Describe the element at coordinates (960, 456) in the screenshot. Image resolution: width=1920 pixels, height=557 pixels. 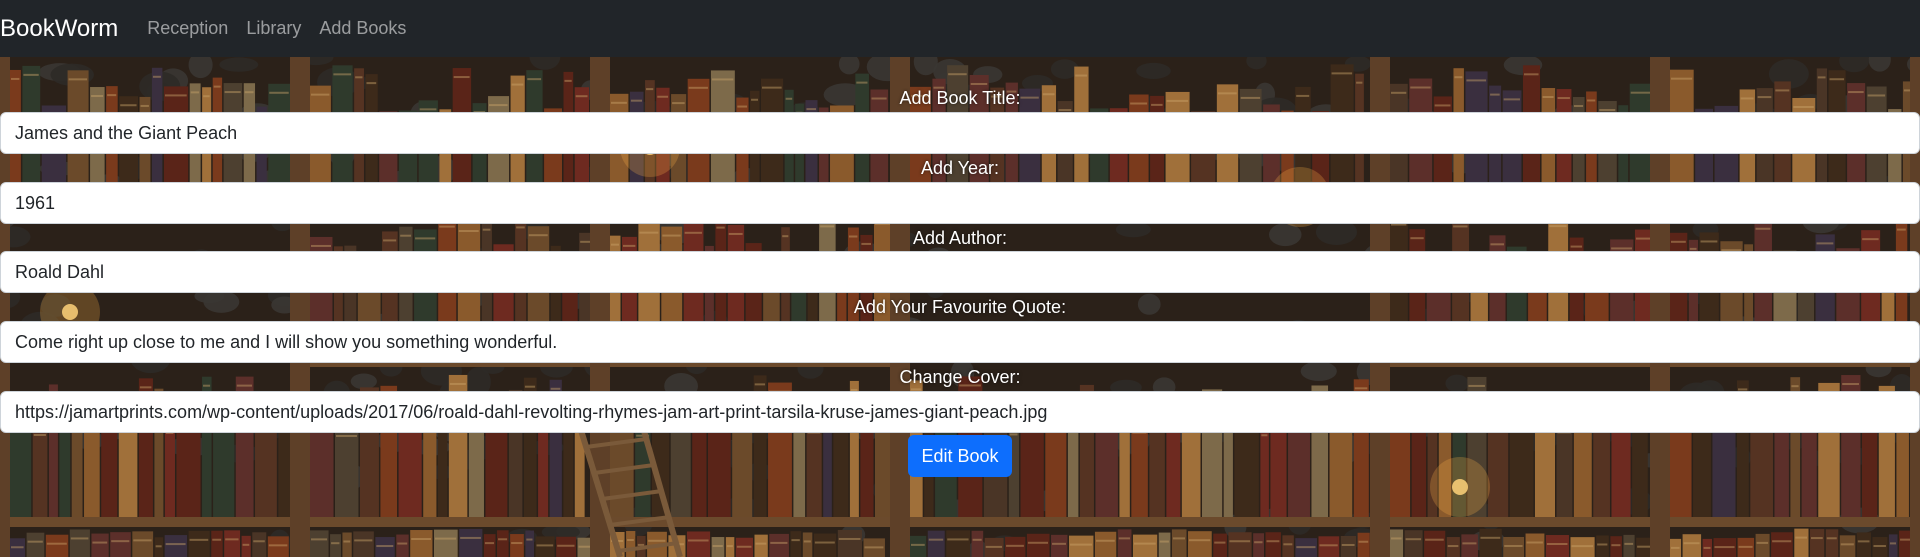
I see `edit-book-button: Edit Book` at that location.